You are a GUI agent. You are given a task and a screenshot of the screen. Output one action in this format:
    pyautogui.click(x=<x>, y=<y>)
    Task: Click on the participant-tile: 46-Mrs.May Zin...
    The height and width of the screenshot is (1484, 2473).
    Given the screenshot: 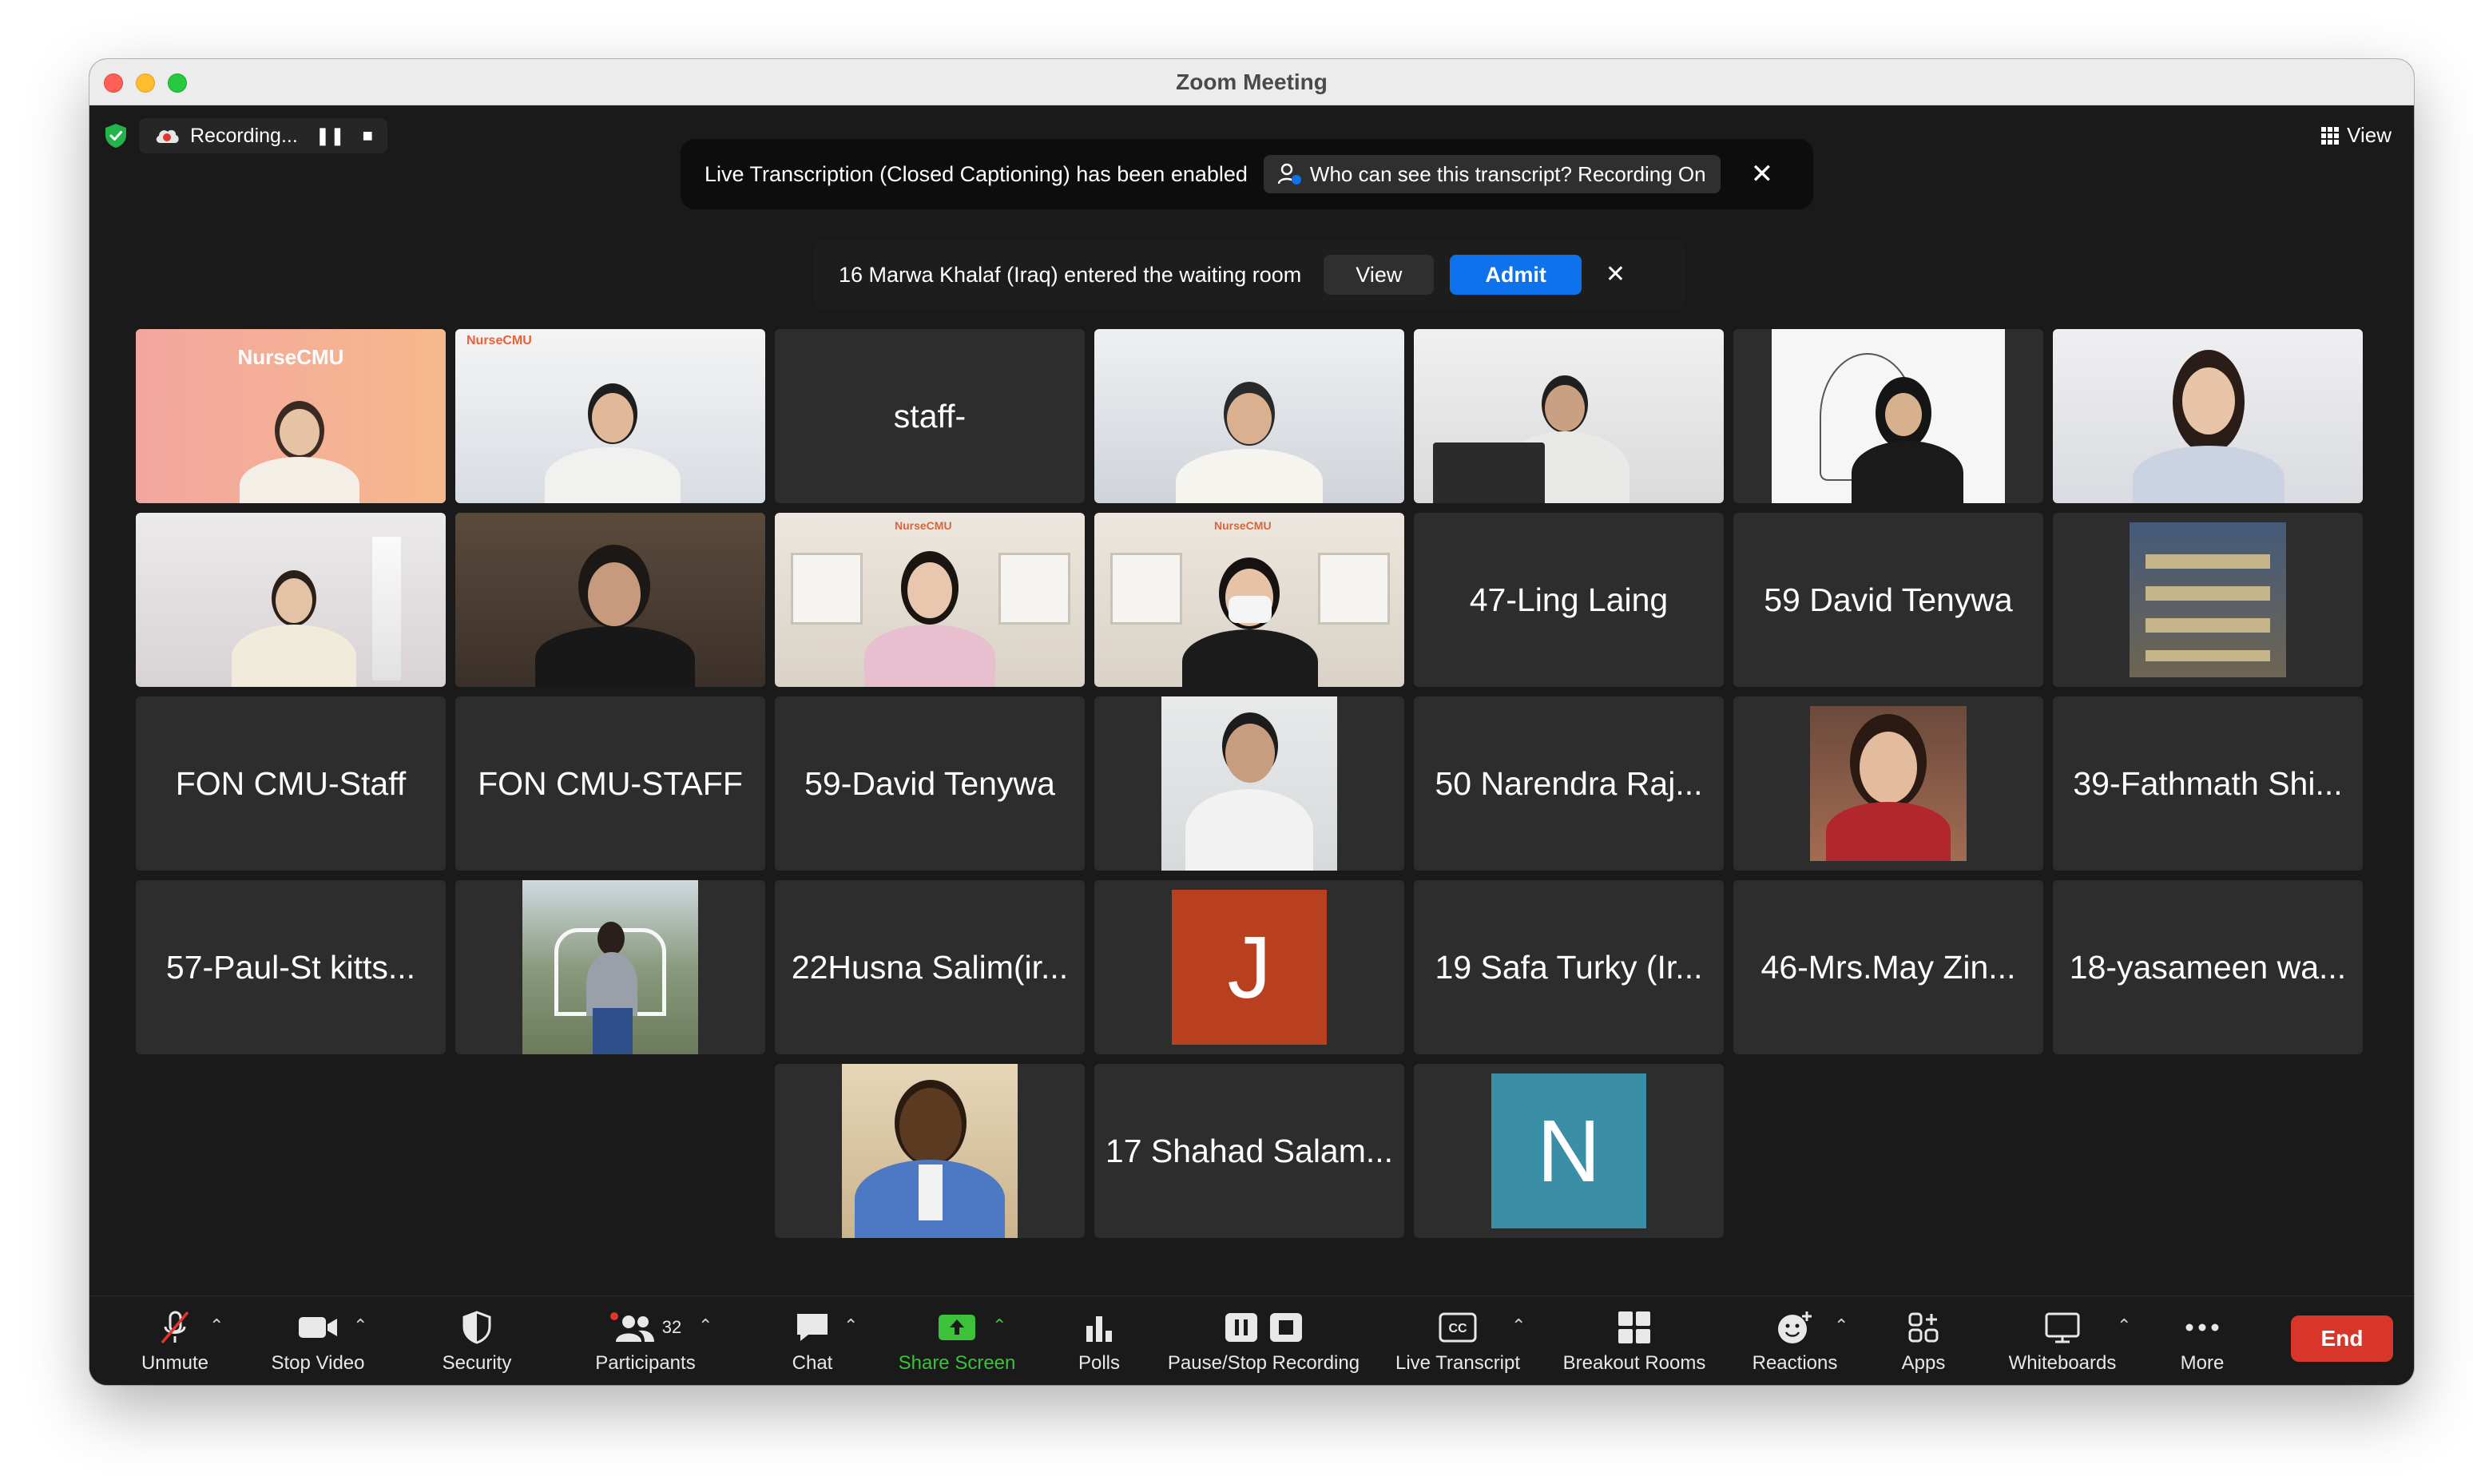 What is the action you would take?
    pyautogui.click(x=1888, y=967)
    